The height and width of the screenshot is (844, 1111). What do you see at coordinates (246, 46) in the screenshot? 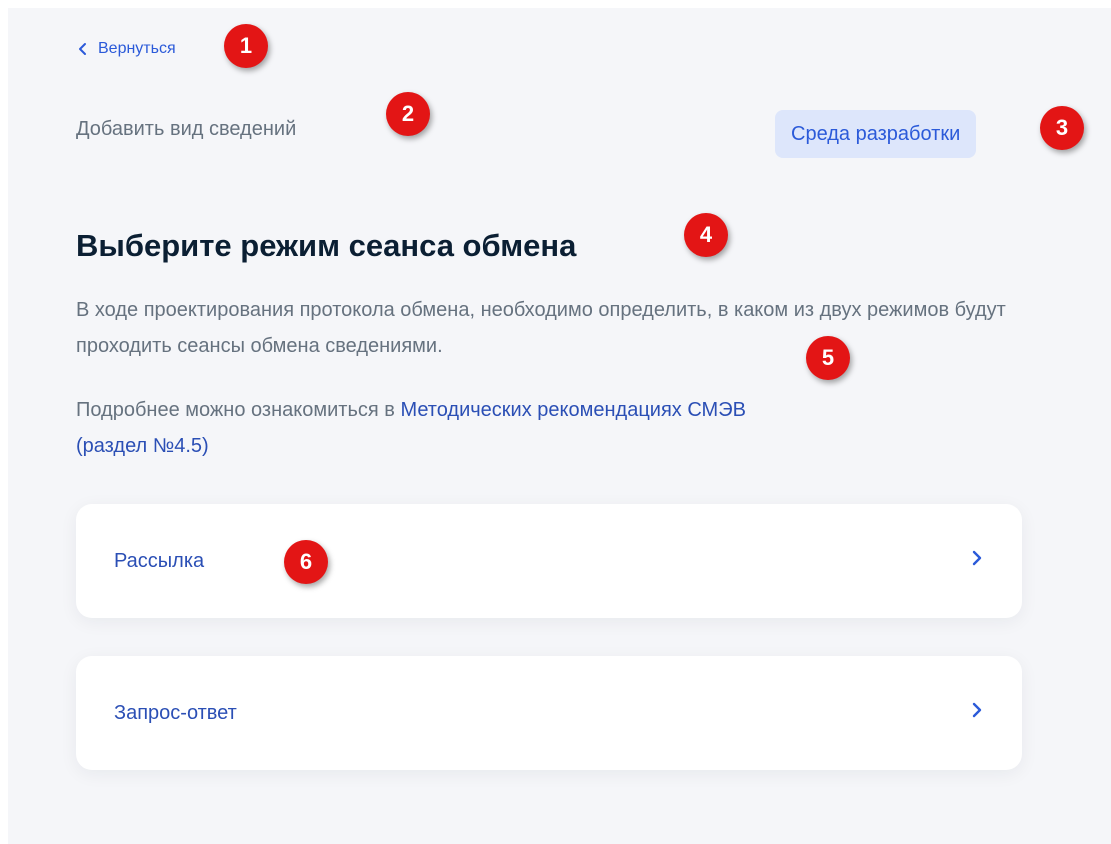
I see `annotation-marker-1: 1` at bounding box center [246, 46].